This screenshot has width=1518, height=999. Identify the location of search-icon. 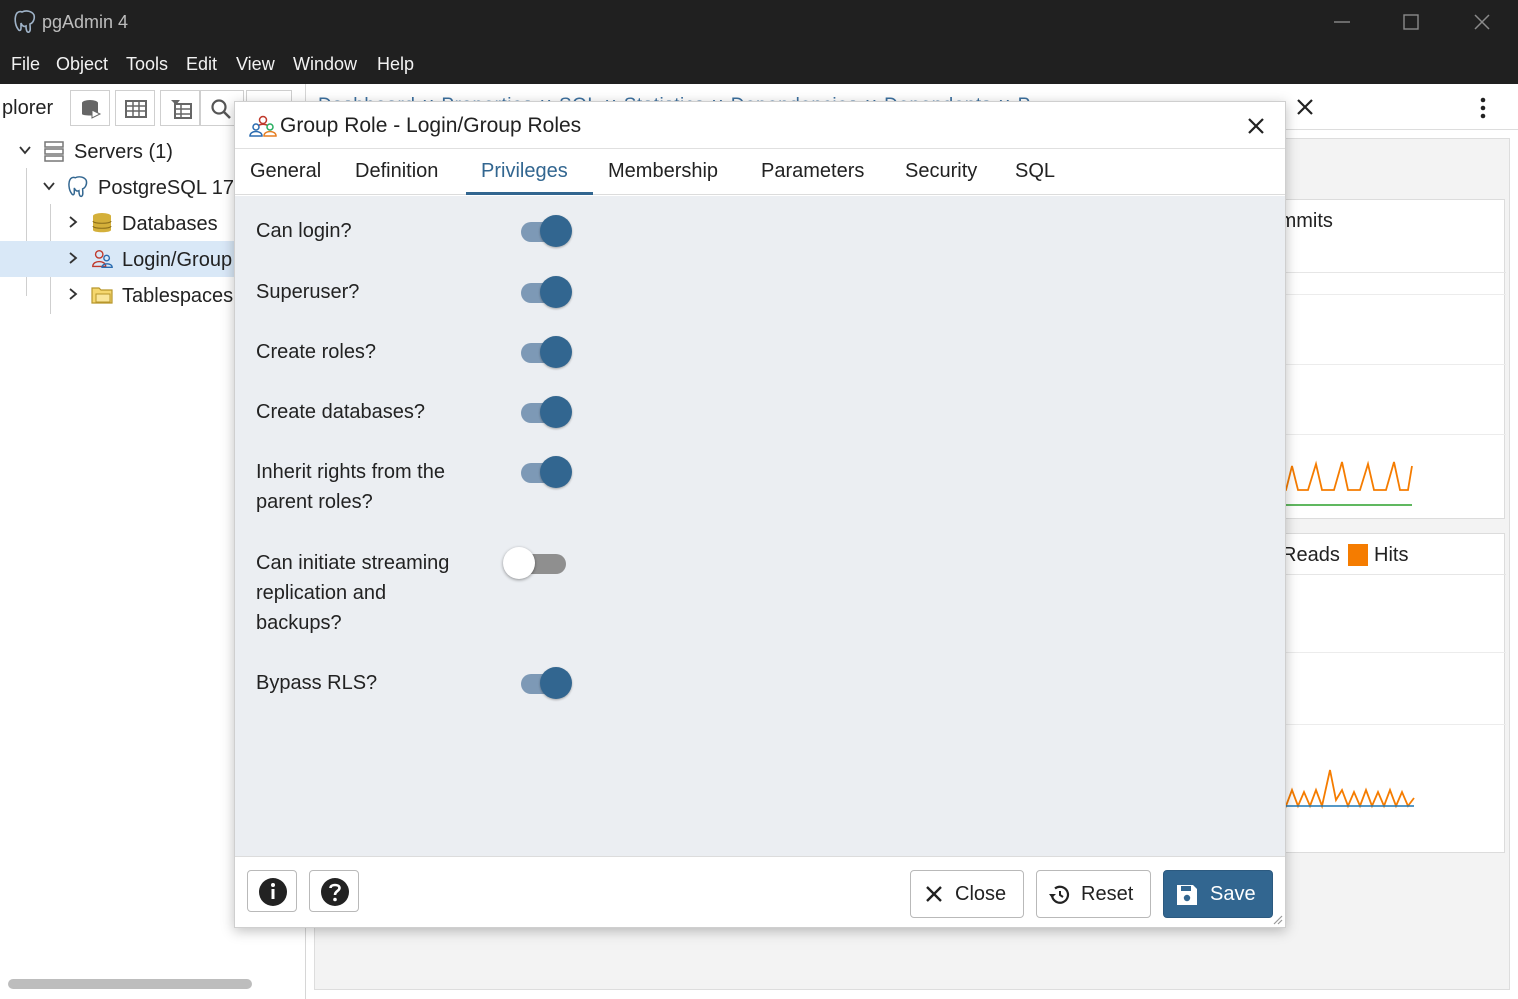
(221, 109).